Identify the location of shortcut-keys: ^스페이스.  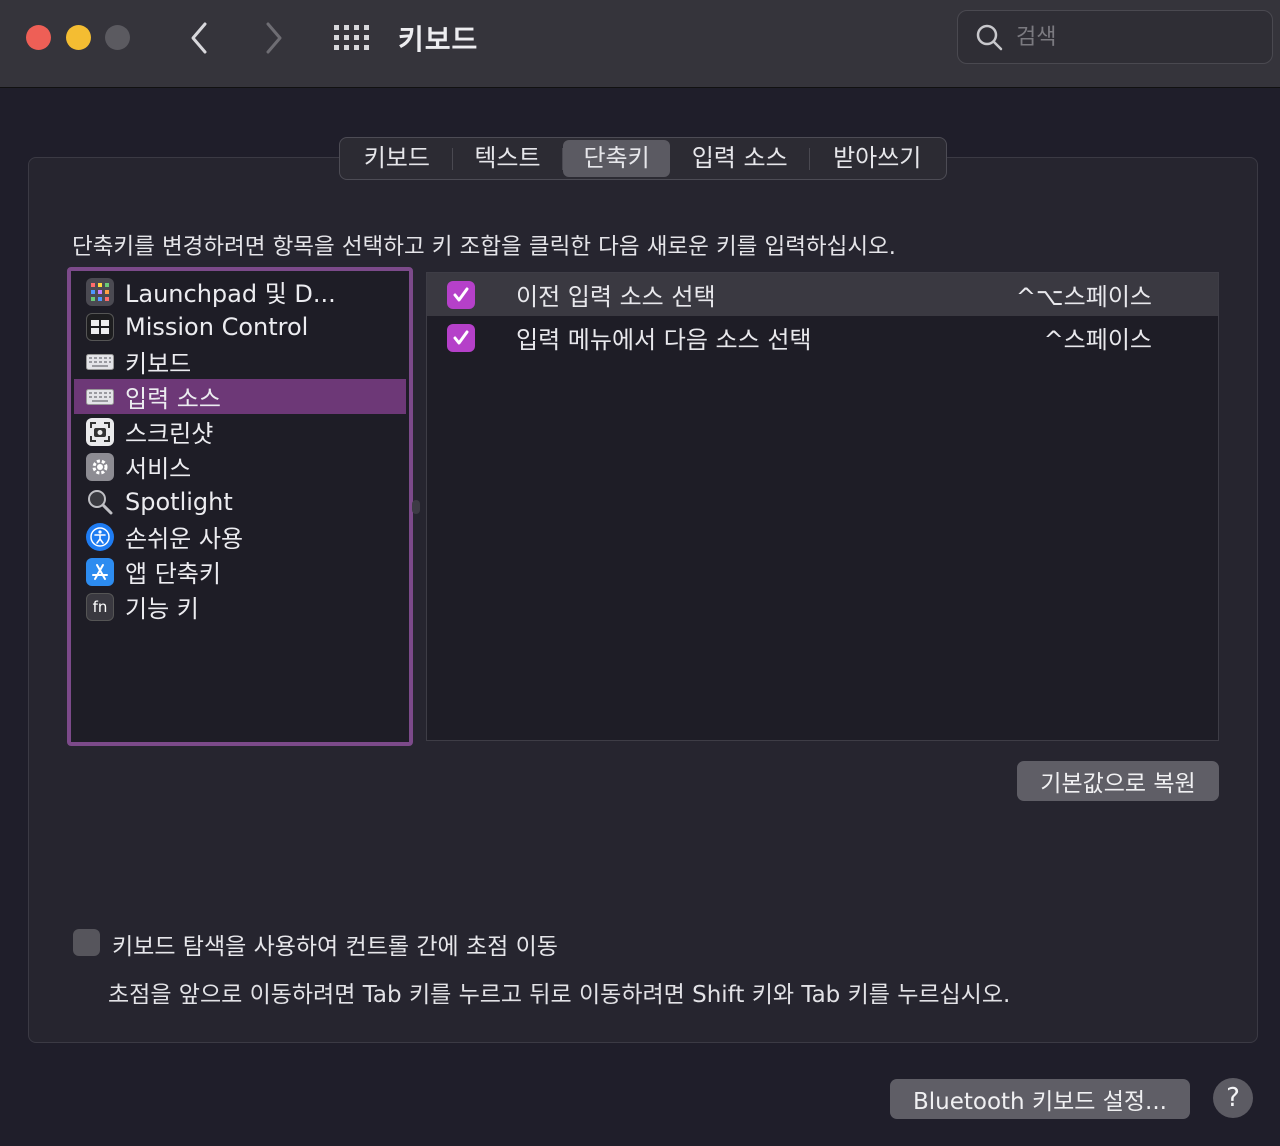
(1098, 337).